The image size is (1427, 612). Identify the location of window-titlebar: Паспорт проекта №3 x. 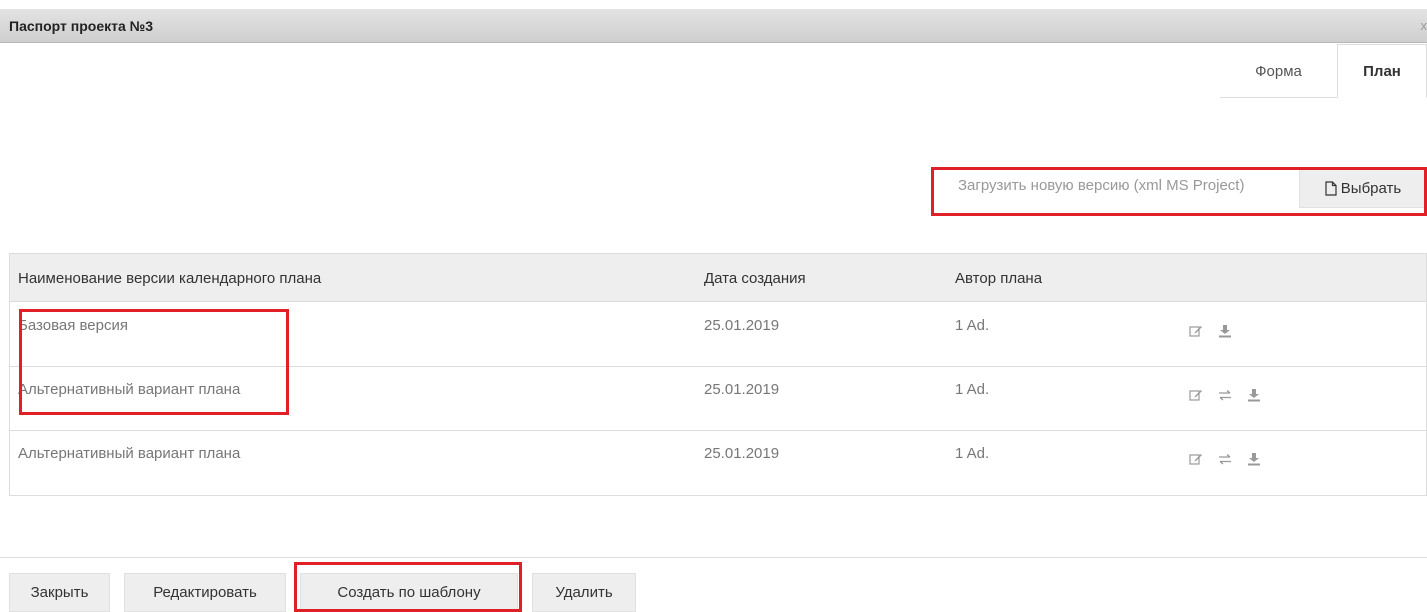
(713, 26).